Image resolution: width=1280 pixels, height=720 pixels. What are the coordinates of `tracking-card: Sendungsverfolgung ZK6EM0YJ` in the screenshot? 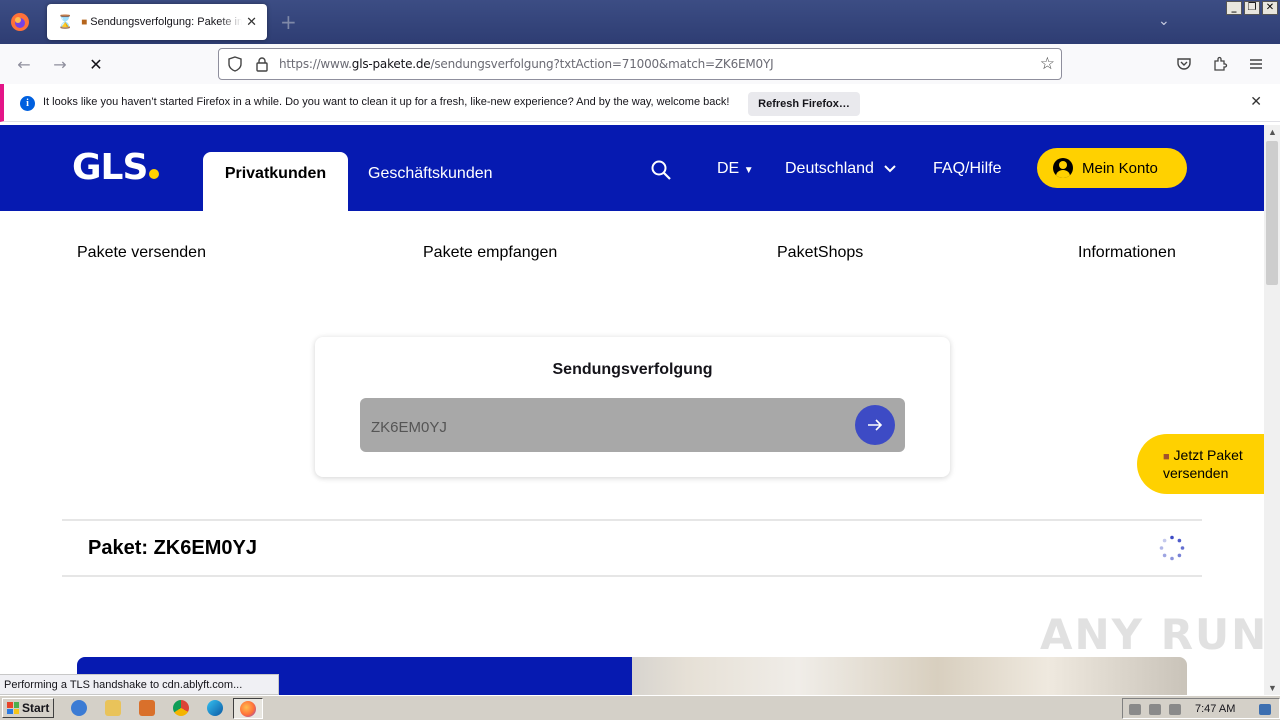 It's located at (632, 407).